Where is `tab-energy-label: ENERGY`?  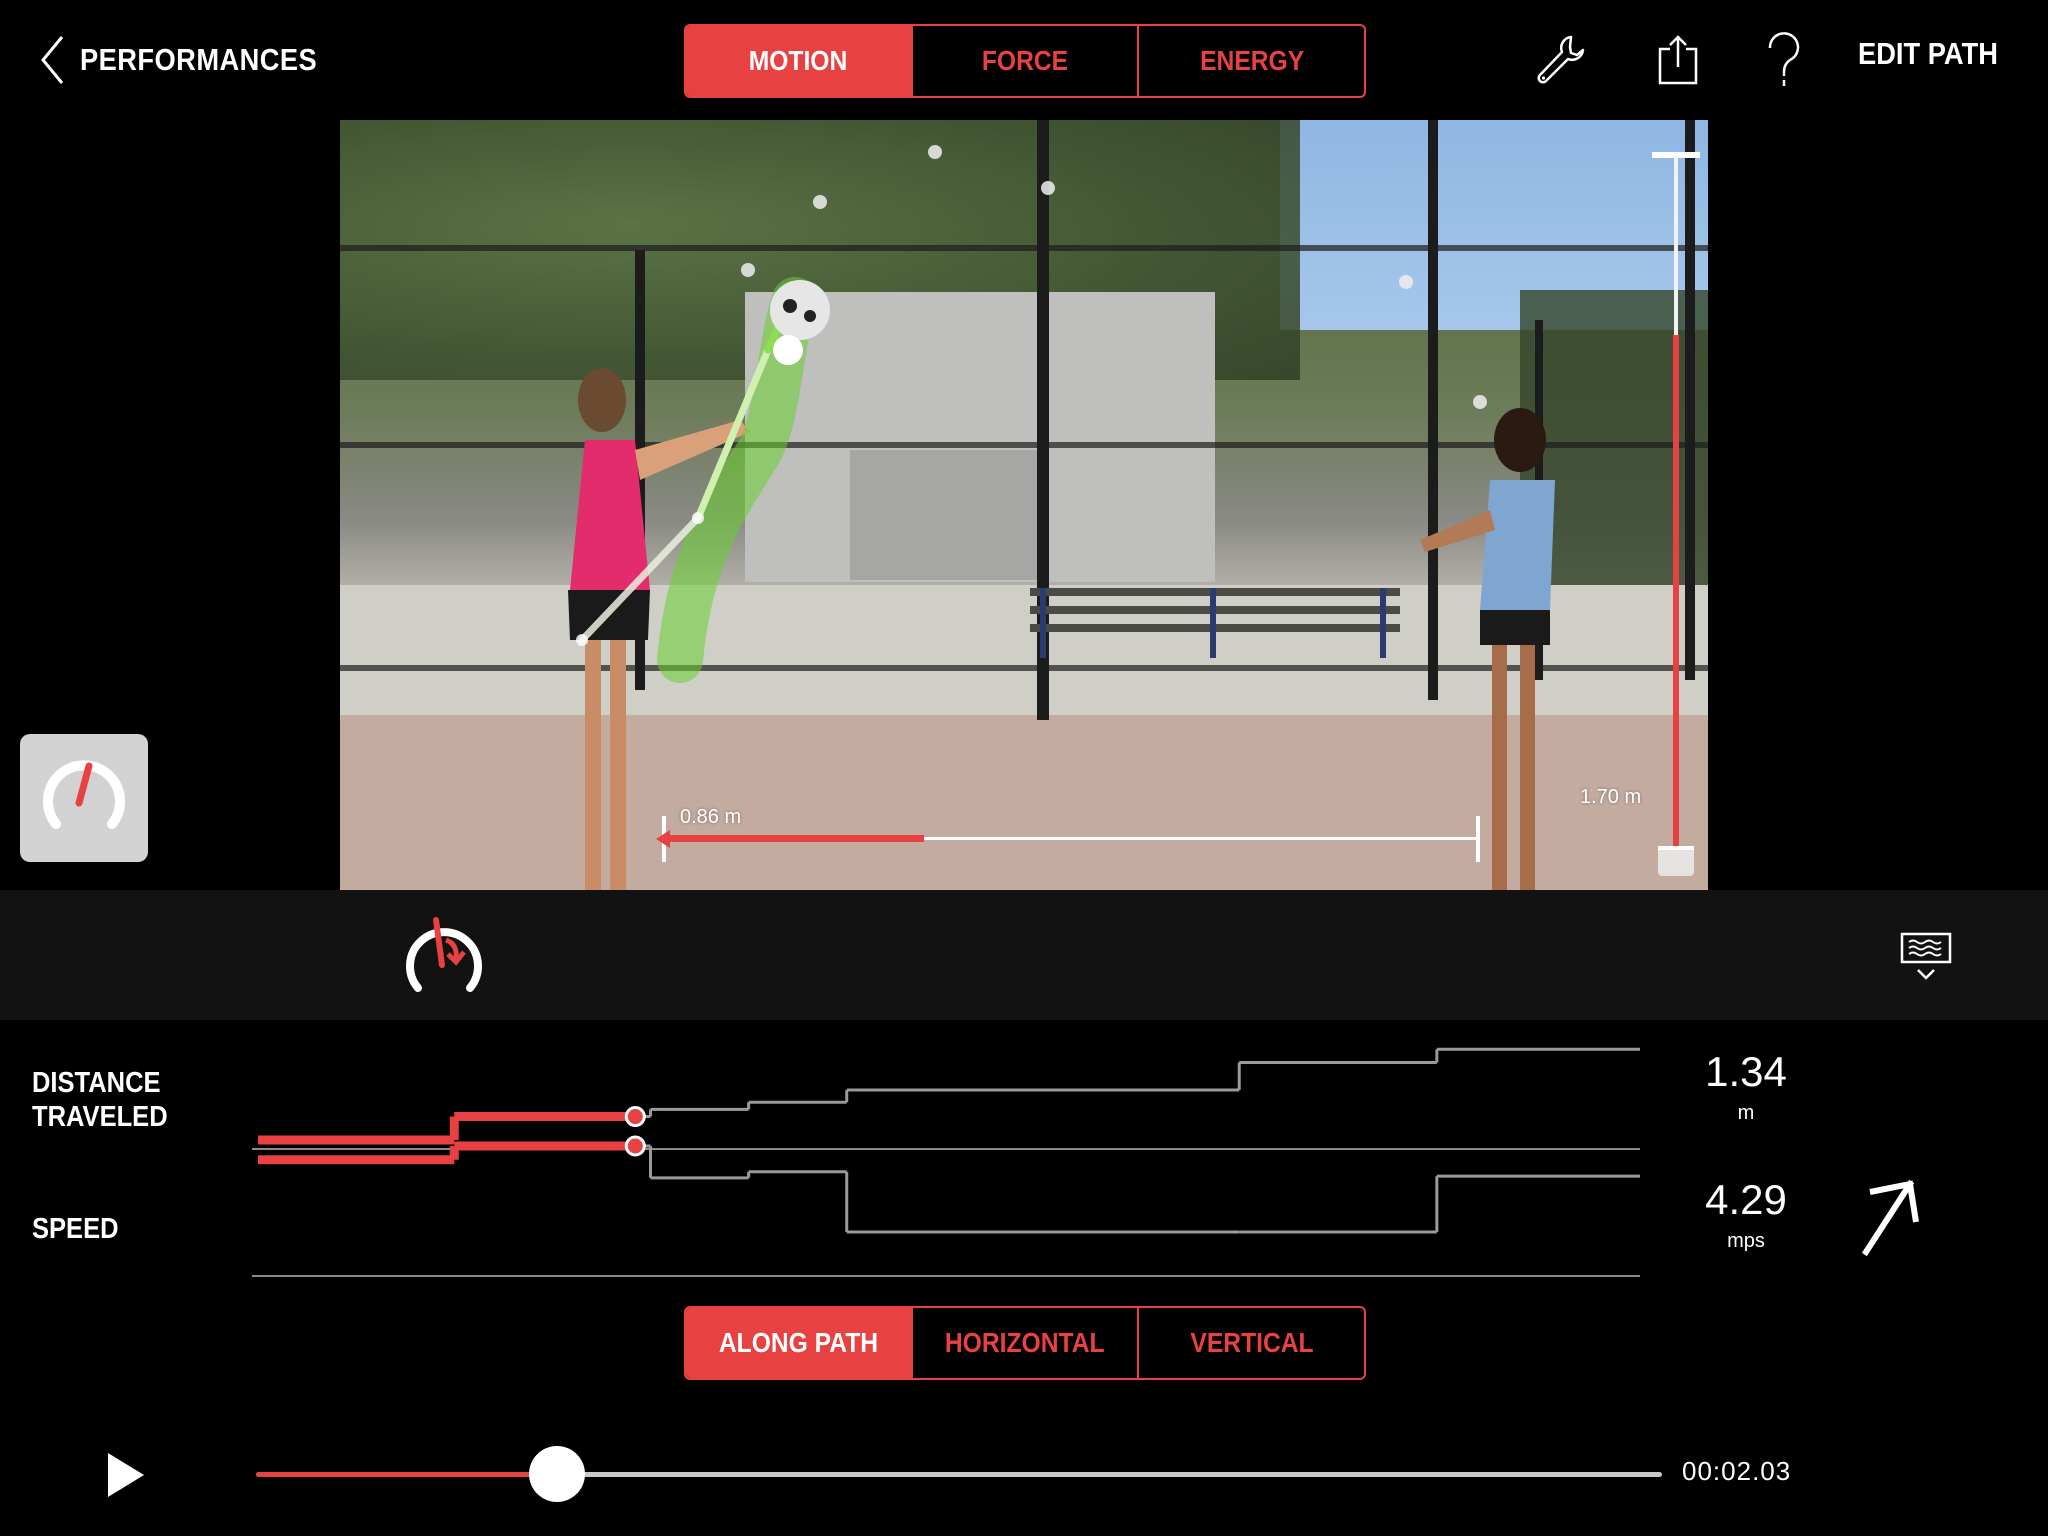
tab-energy-label: ENERGY is located at coordinates (1251, 60).